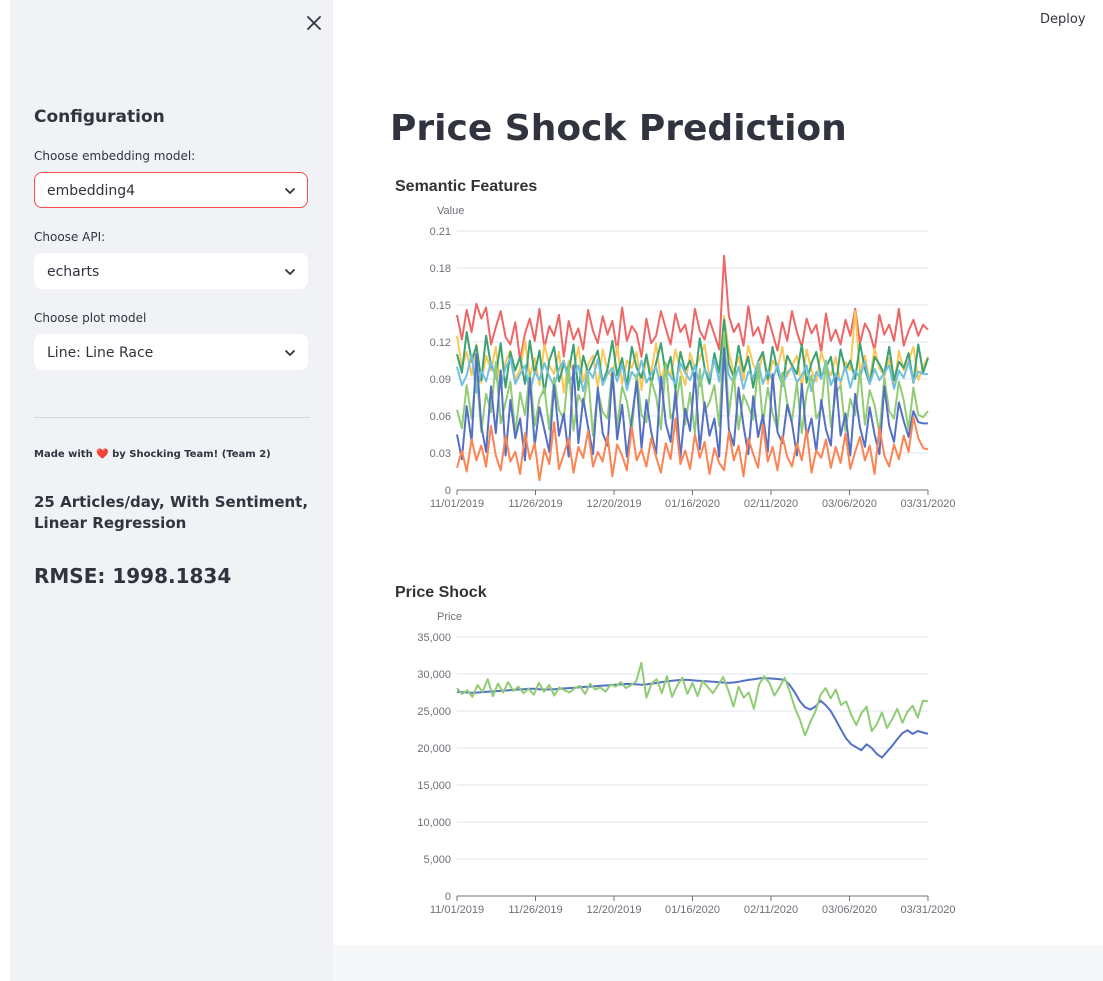 Image resolution: width=1103 pixels, height=981 pixels. What do you see at coordinates (440, 380) in the screenshot?
I see `semantic-ytick-label: 0.09` at bounding box center [440, 380].